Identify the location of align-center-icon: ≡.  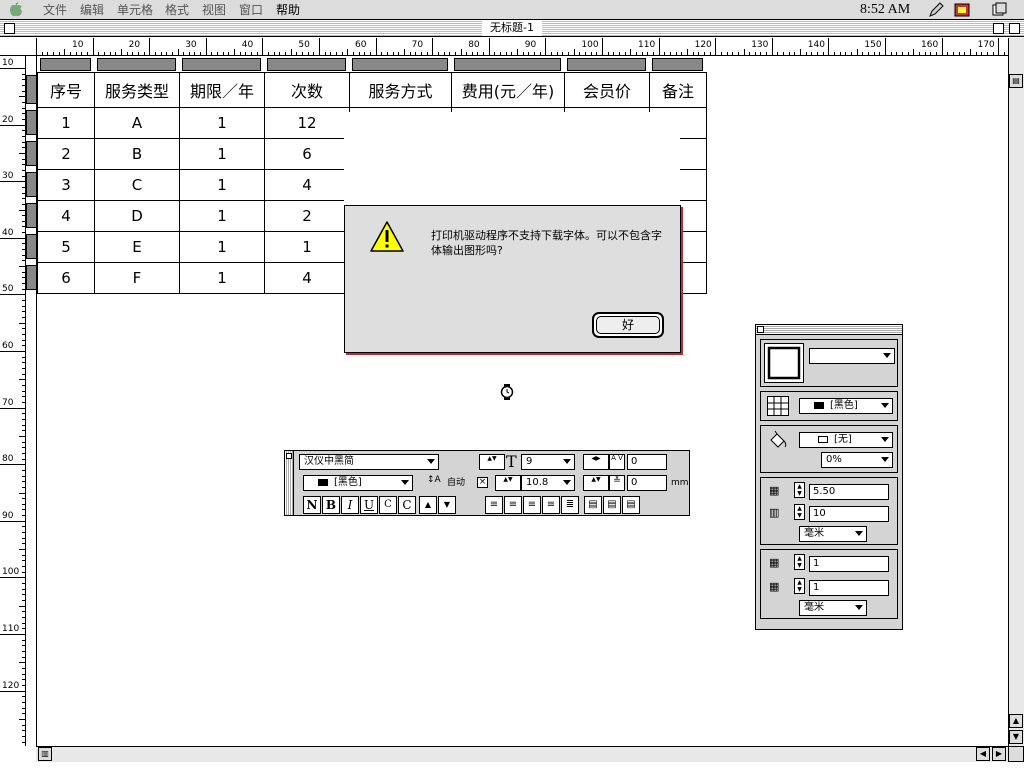
(513, 505).